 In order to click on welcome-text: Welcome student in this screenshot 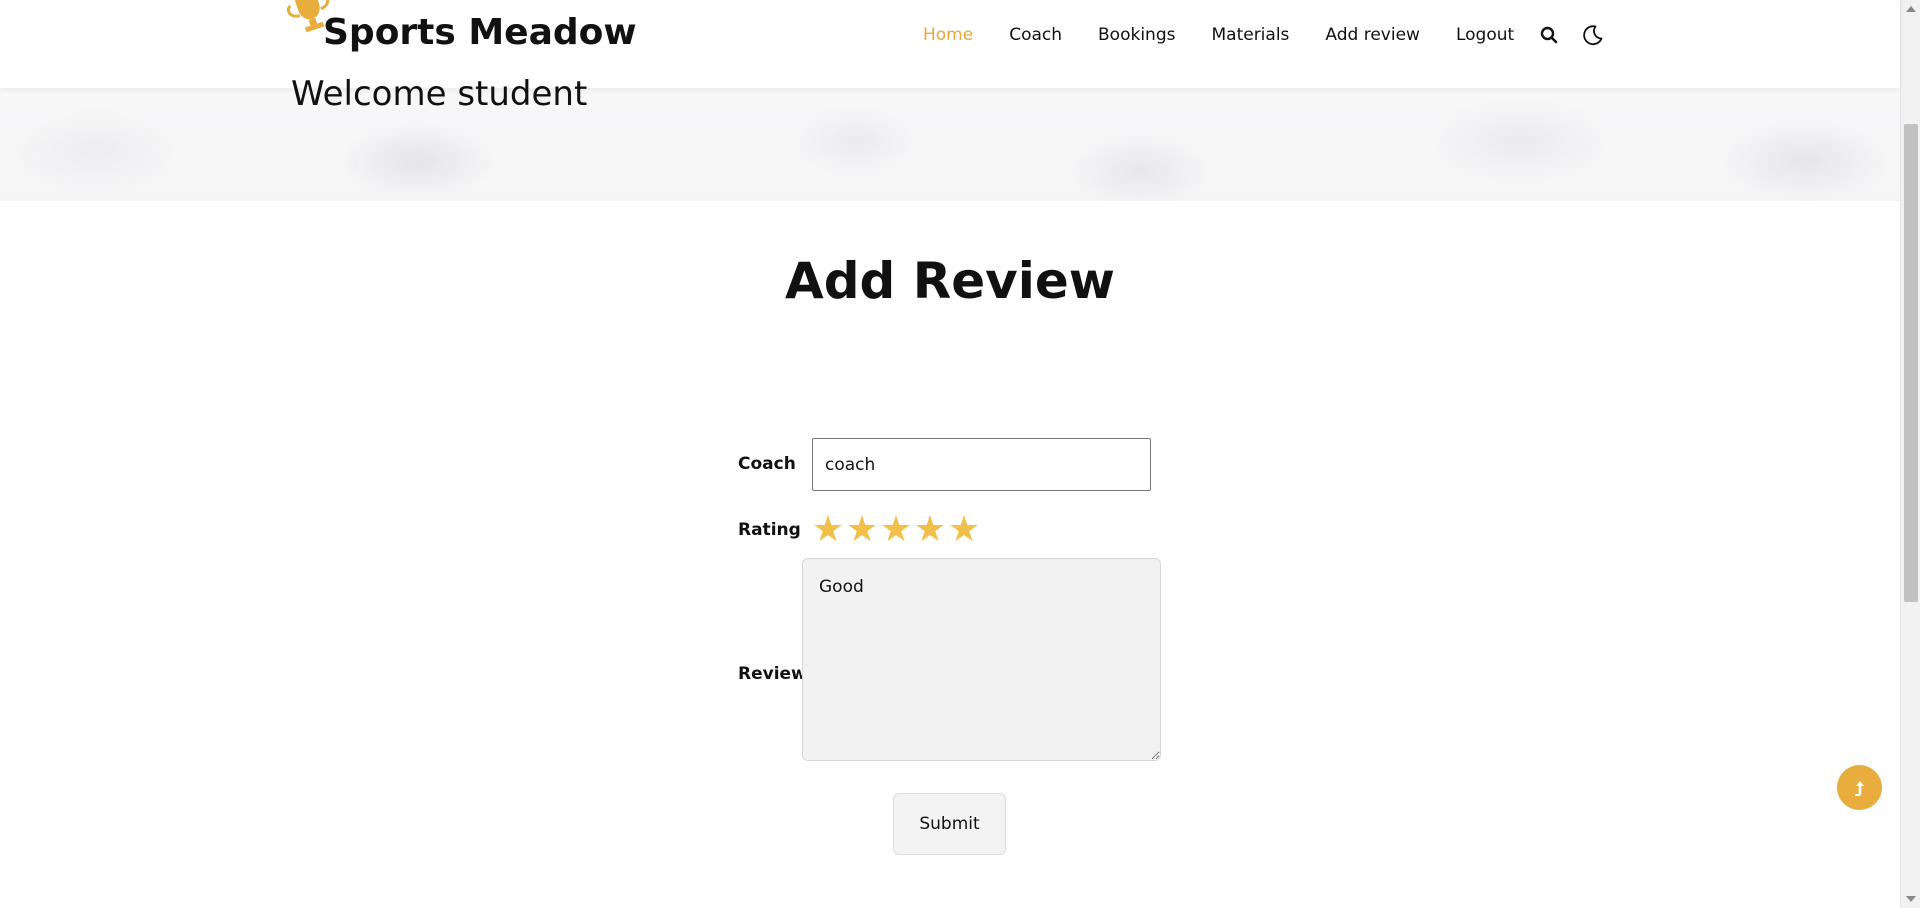, I will do `click(439, 94)`.